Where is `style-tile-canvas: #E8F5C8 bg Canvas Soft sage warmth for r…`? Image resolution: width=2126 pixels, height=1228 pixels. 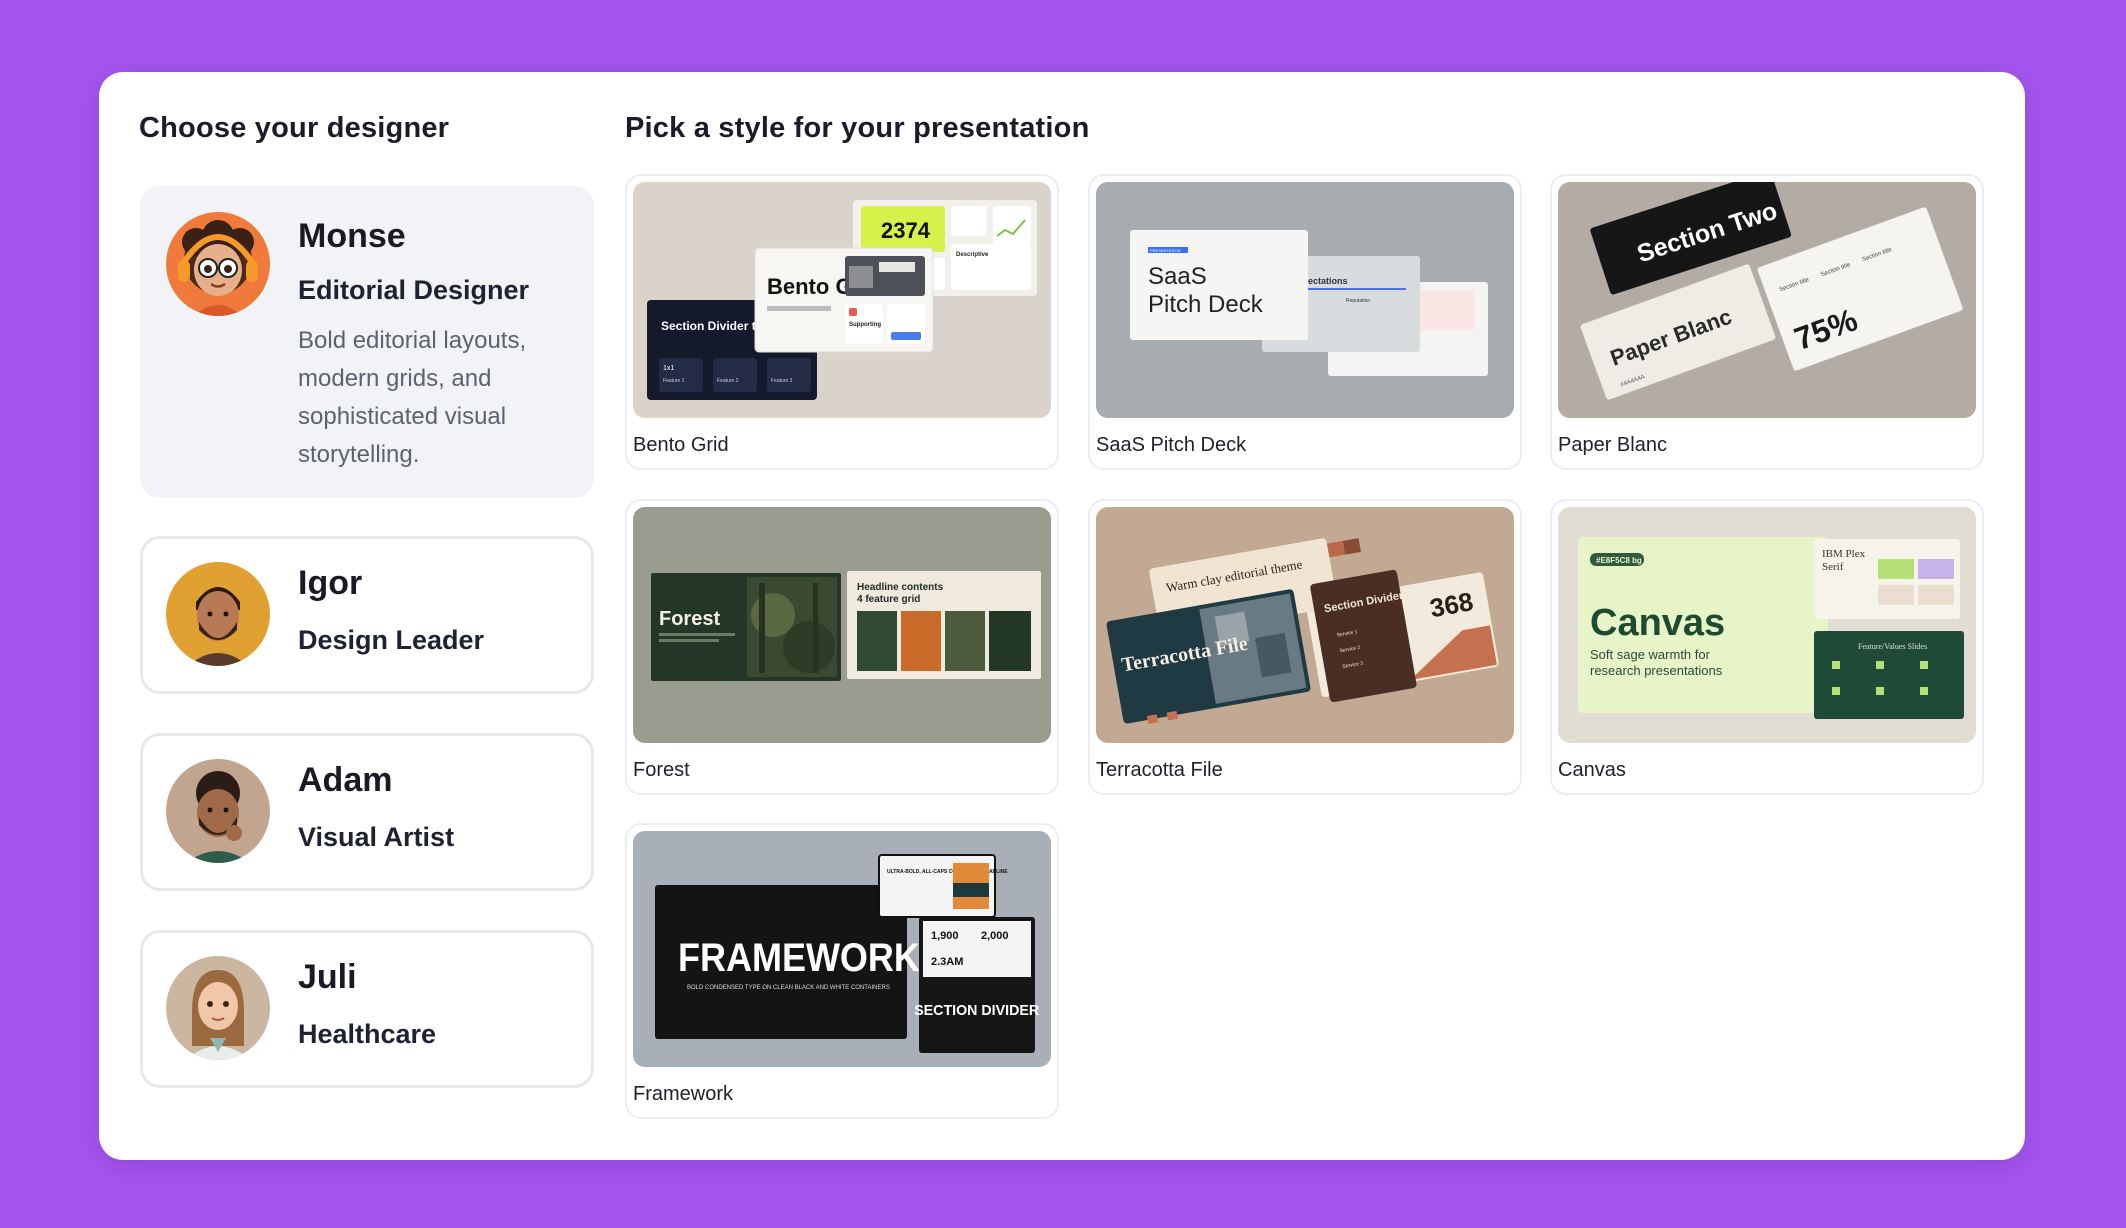
style-tile-canvas: #E8F5C8 bg Canvas Soft sage warmth for r… is located at coordinates (1767, 647).